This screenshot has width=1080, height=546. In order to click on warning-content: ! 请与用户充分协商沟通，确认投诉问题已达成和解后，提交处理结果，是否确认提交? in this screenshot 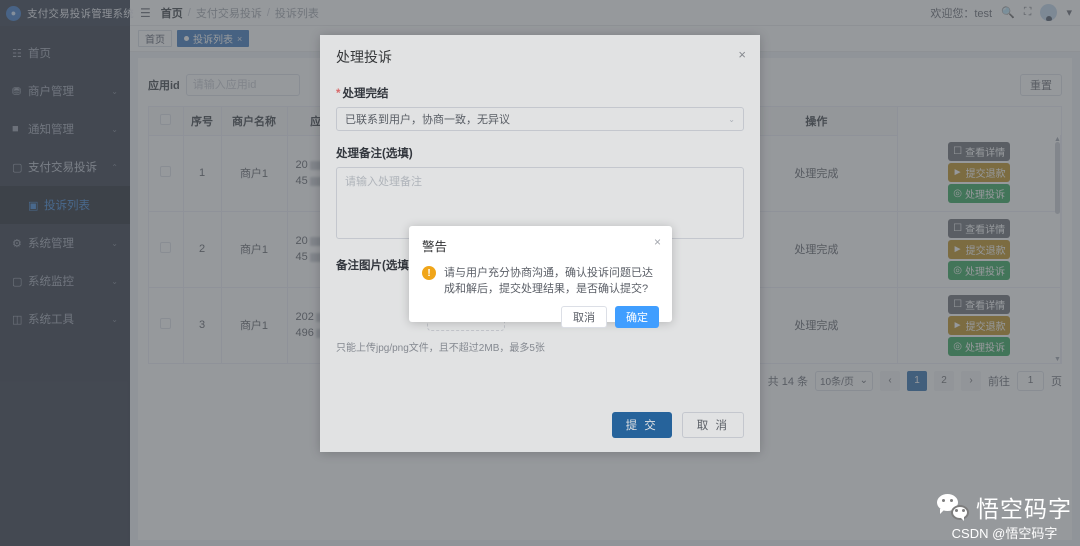, I will do `click(540, 281)`.